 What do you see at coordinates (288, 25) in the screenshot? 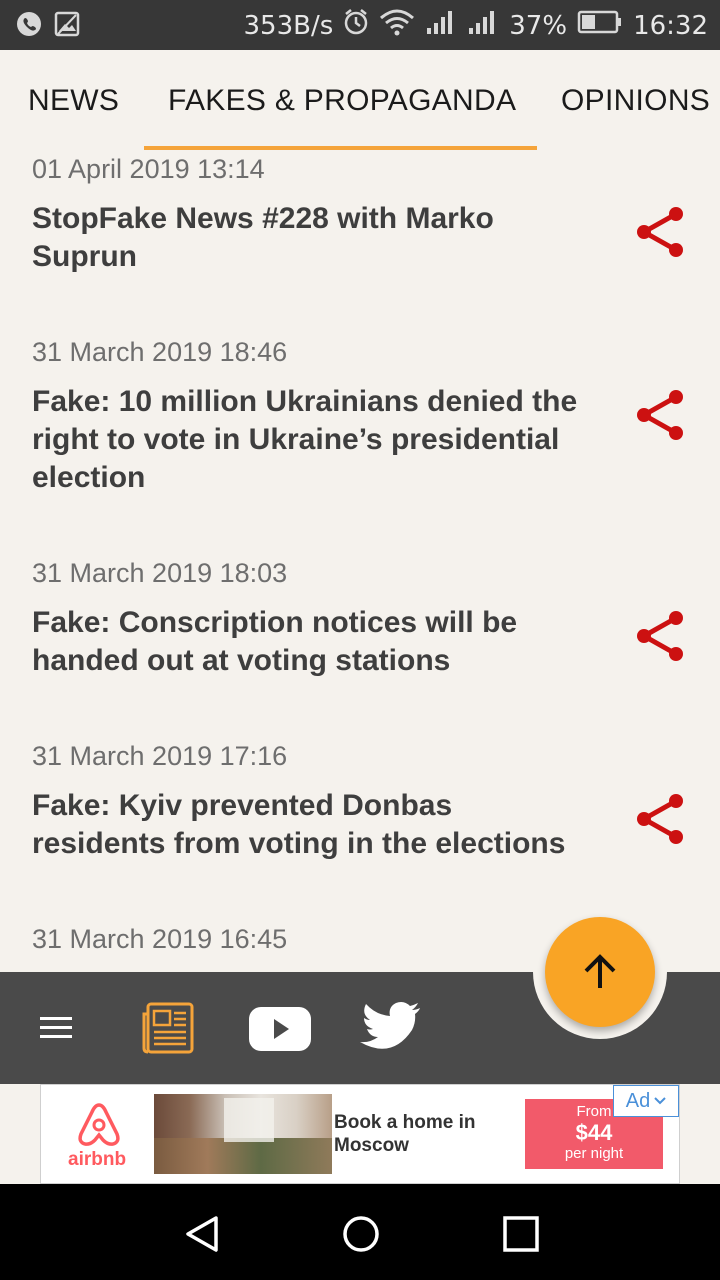
I see `network-speed: 353B/s` at bounding box center [288, 25].